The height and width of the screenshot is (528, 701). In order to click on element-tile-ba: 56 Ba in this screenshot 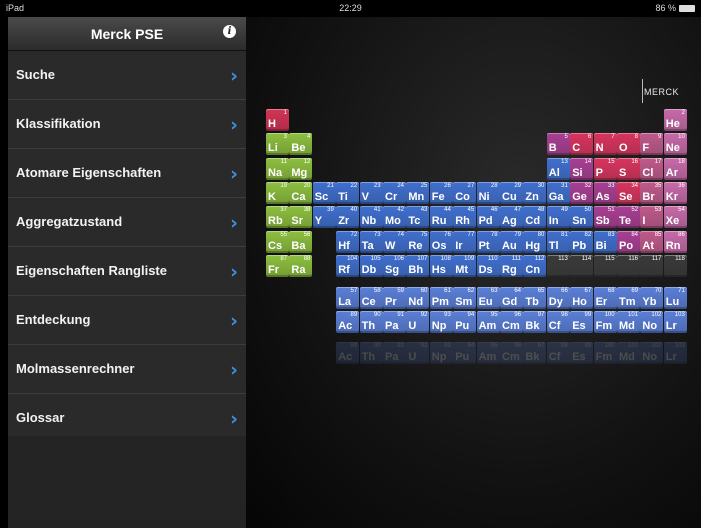, I will do `click(301, 241)`.